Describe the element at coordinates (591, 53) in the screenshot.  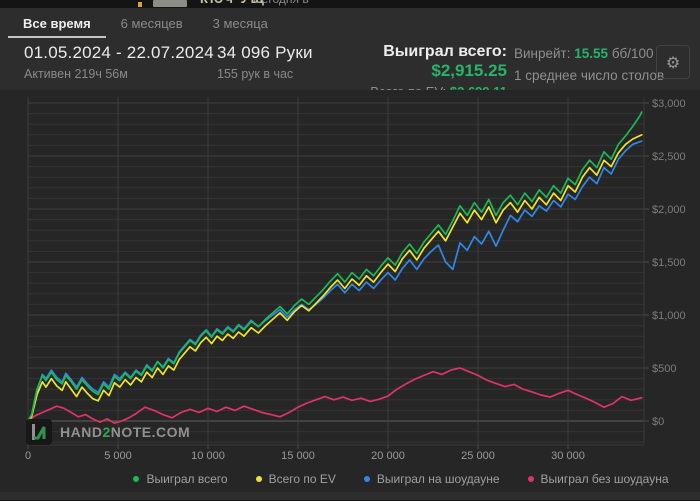
I see `winrate-value: 15.55` at that location.